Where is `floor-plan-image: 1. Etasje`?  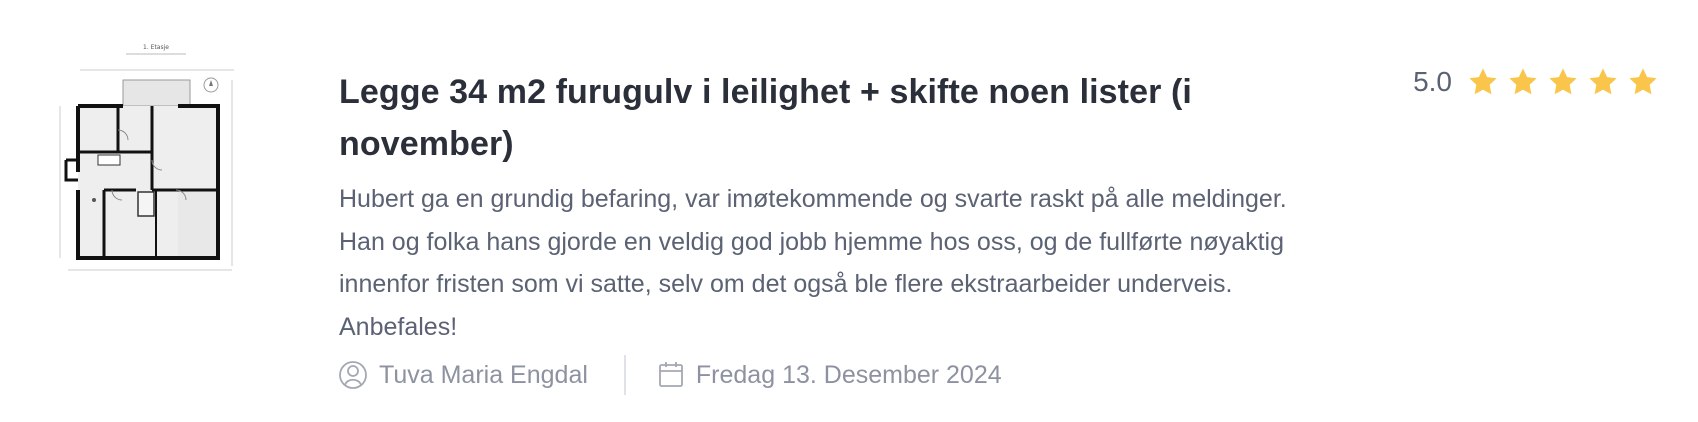
floor-plan-image: 1. Etasje is located at coordinates (146, 157).